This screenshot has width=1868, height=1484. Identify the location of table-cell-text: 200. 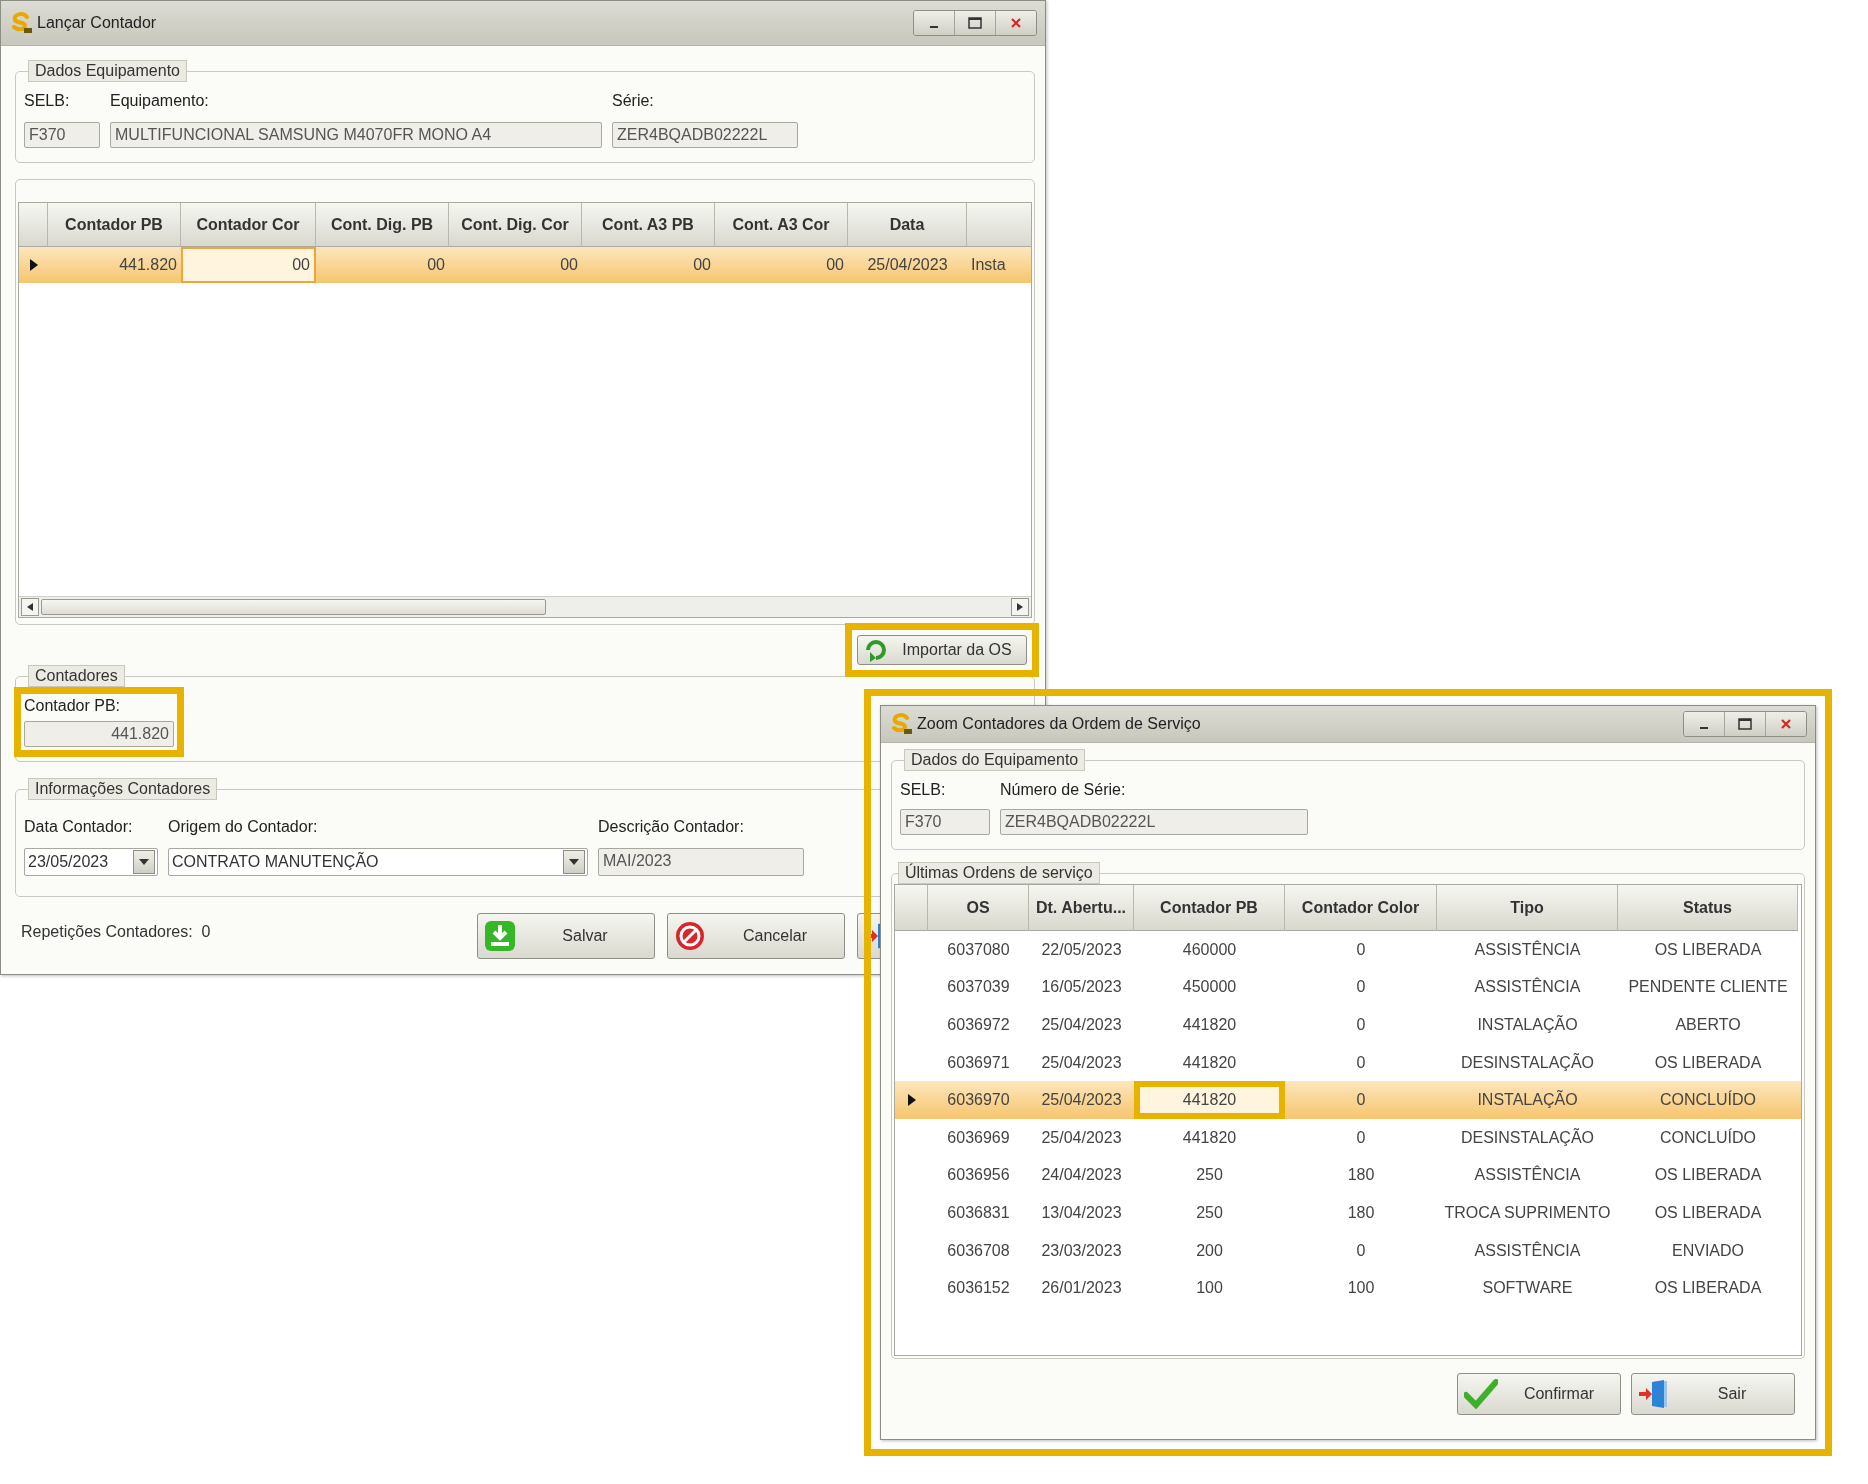
(1209, 1250).